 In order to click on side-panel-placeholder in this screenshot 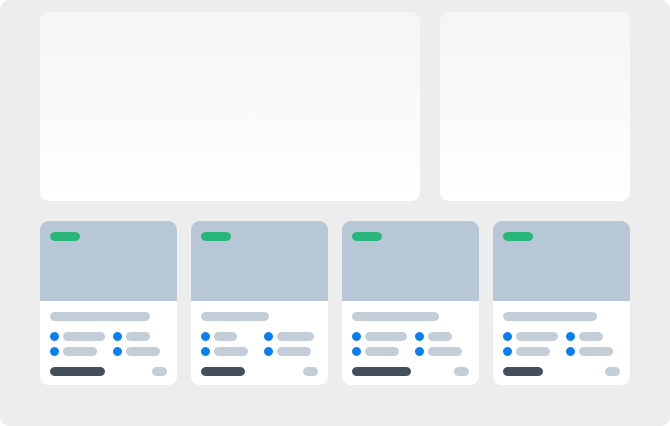, I will do `click(535, 106)`.